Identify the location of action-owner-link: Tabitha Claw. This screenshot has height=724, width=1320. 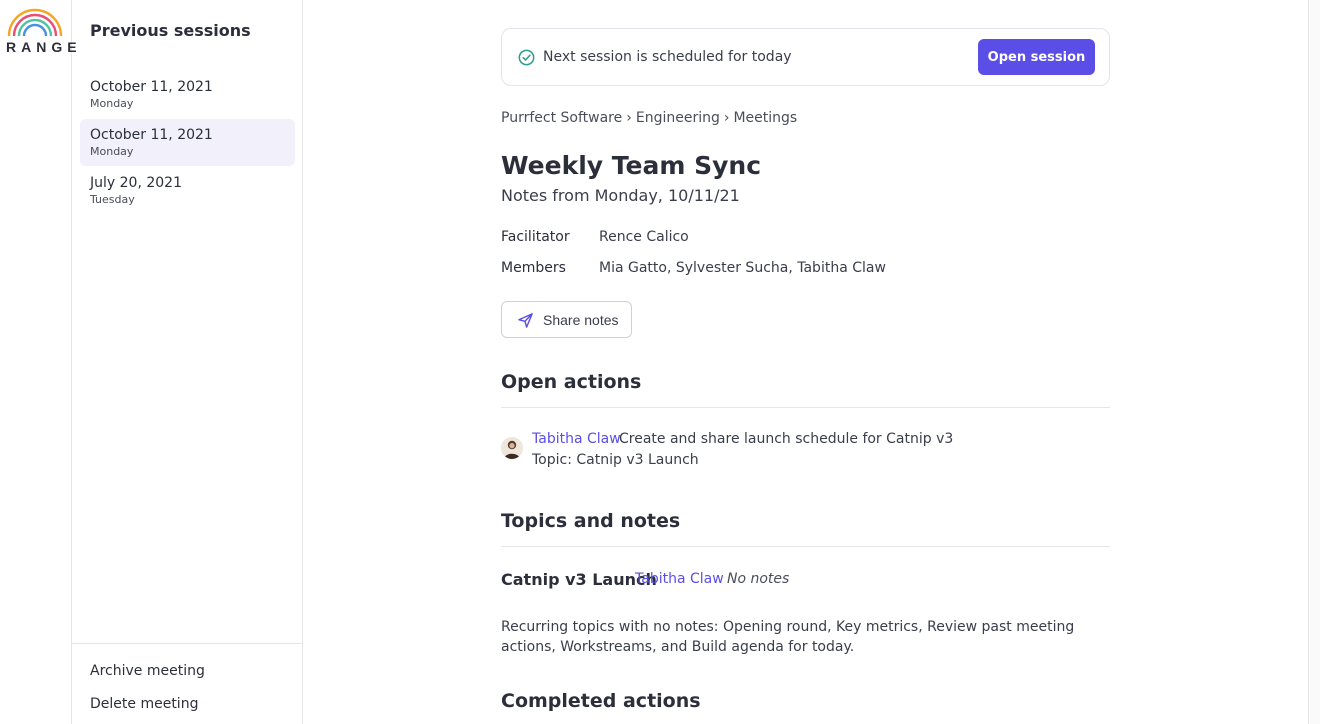
(576, 439).